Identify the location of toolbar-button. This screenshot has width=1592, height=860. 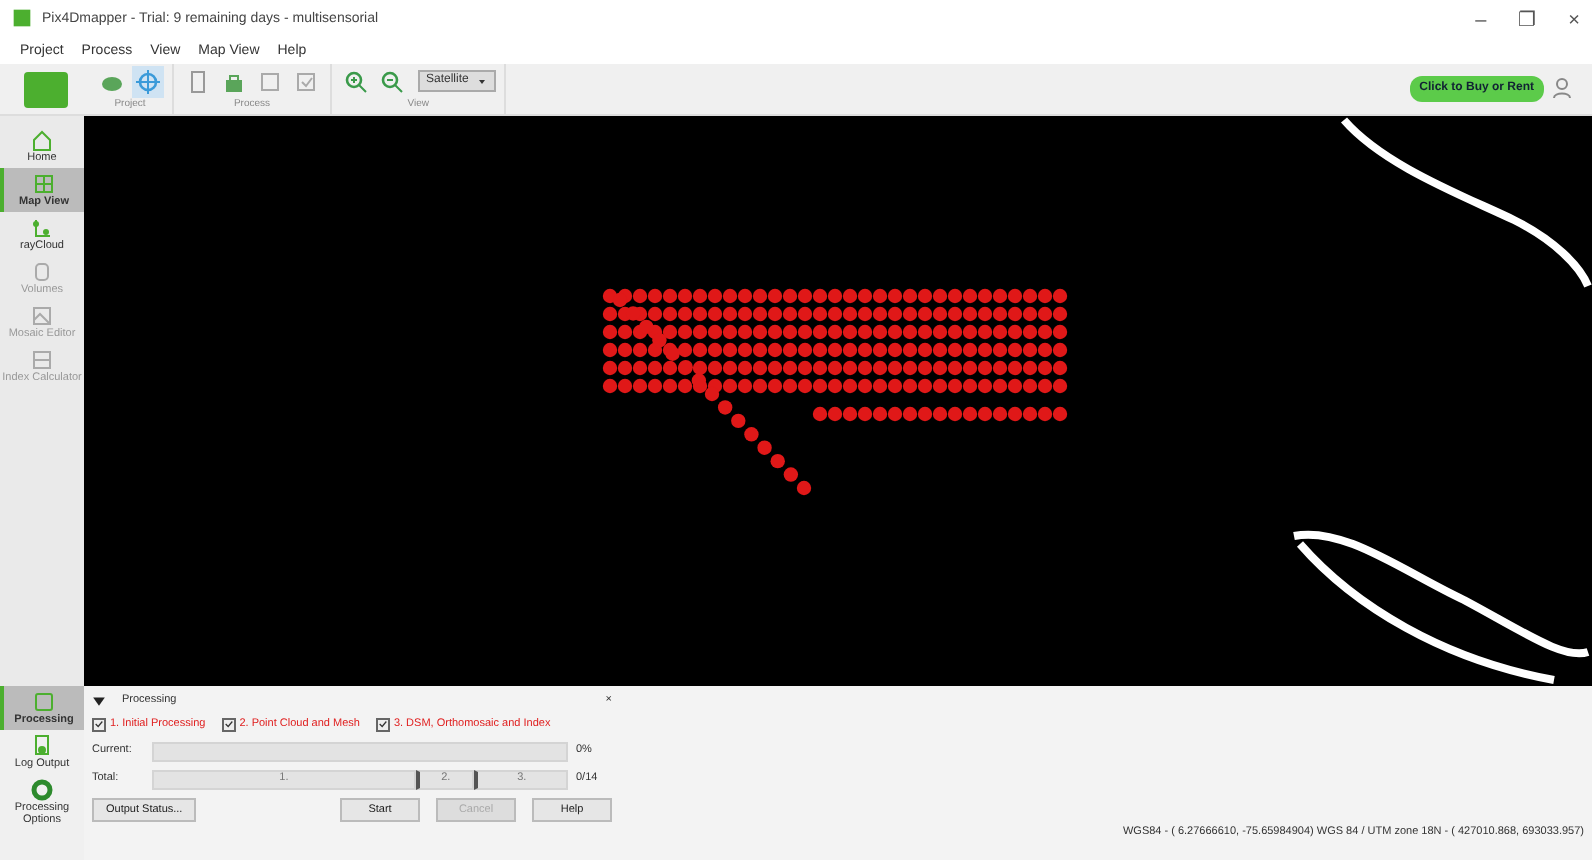
(148, 81).